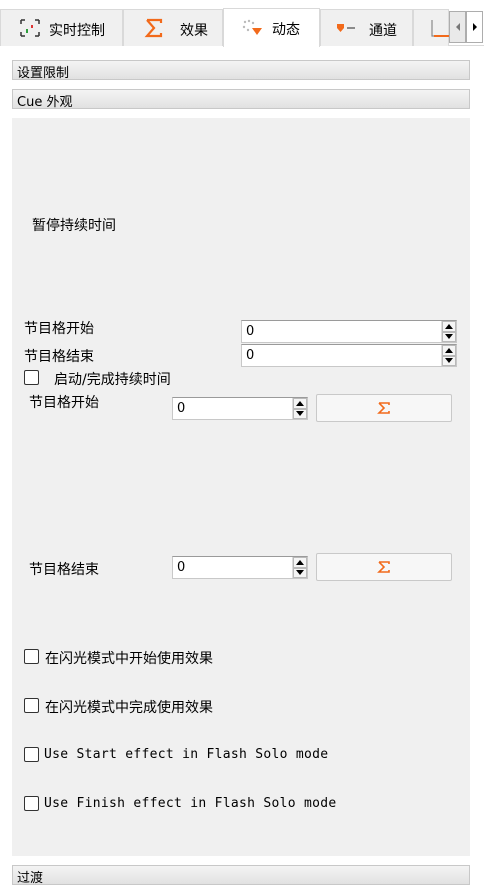  I want to click on chevron-left-icon, so click(457, 27).